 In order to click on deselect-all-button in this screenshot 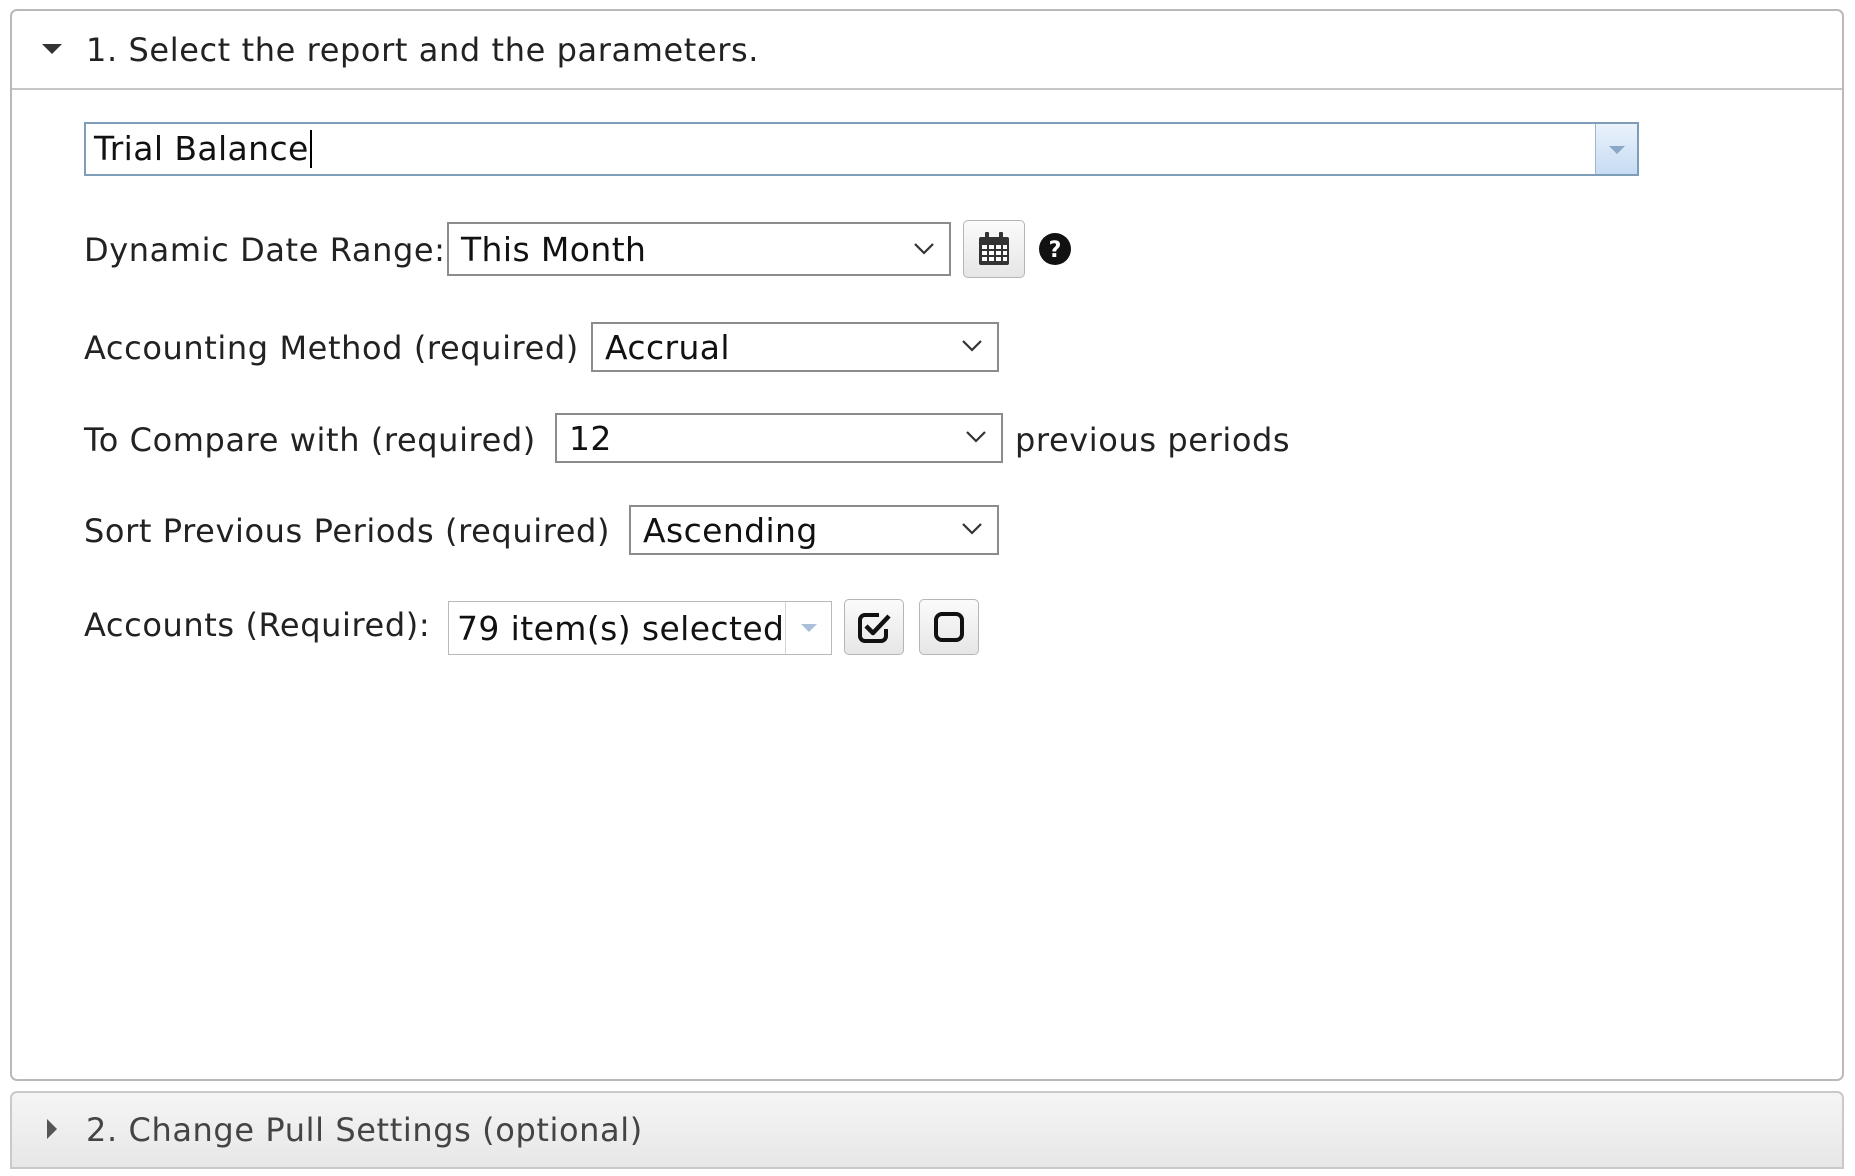, I will do `click(949, 627)`.